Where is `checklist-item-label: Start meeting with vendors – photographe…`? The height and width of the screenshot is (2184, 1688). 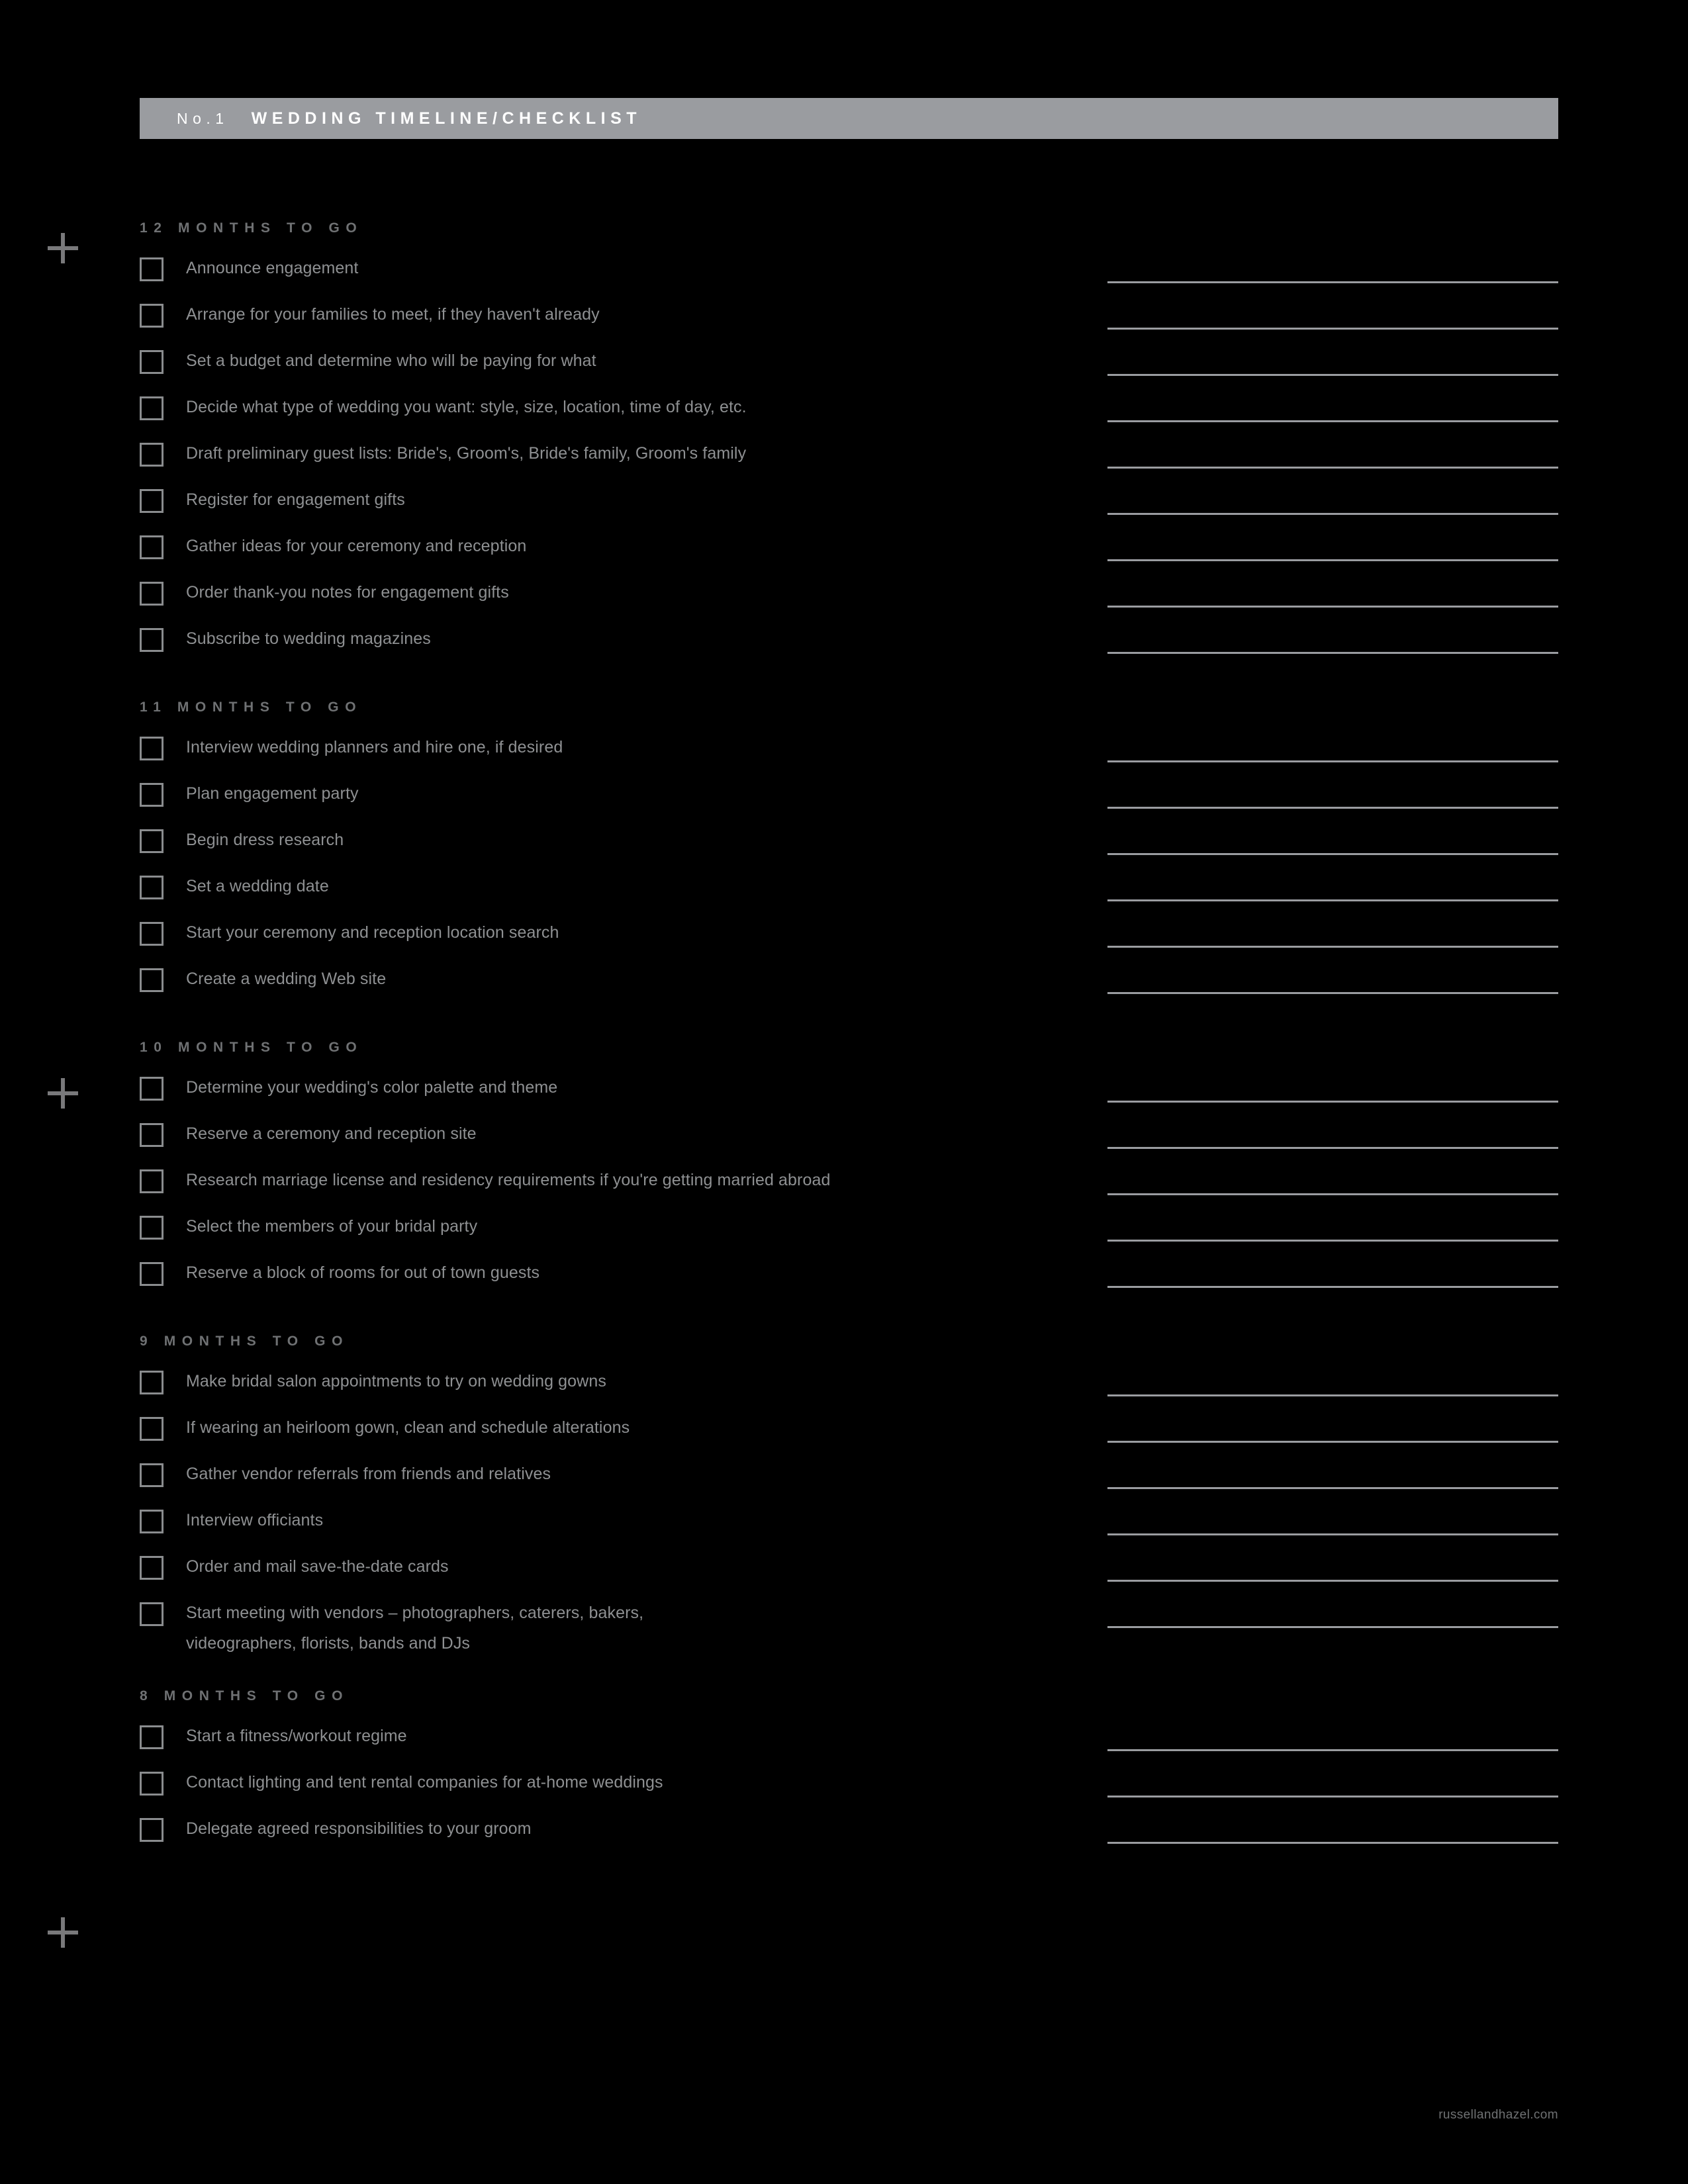
checklist-item-label: Start meeting with vendors – photographe… is located at coordinates (415, 1629).